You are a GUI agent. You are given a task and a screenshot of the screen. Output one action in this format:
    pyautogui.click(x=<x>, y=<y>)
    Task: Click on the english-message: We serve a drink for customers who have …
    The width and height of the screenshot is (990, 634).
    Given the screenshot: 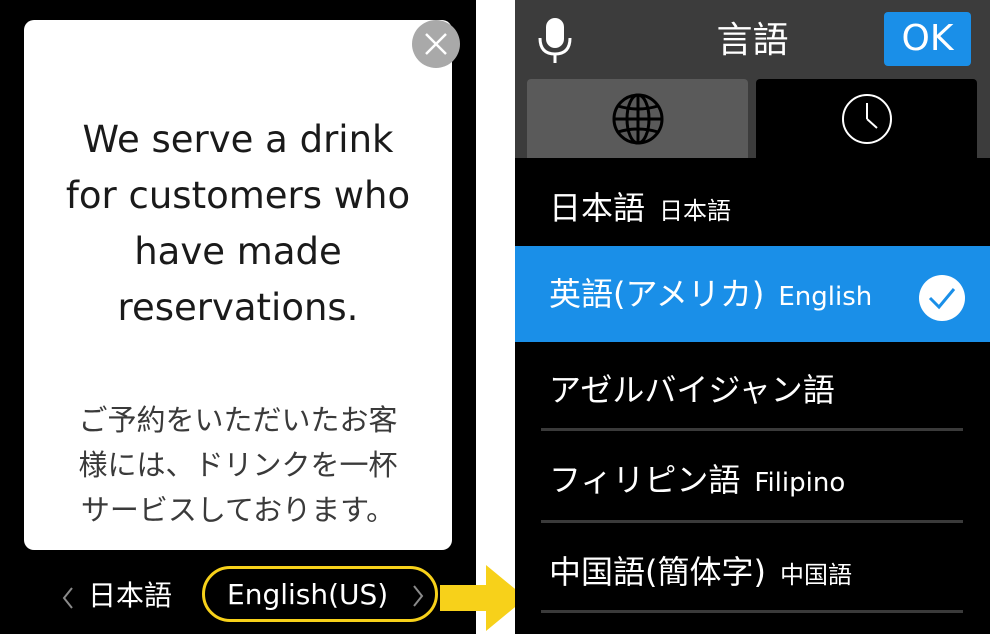 What is the action you would take?
    pyautogui.click(x=238, y=224)
    